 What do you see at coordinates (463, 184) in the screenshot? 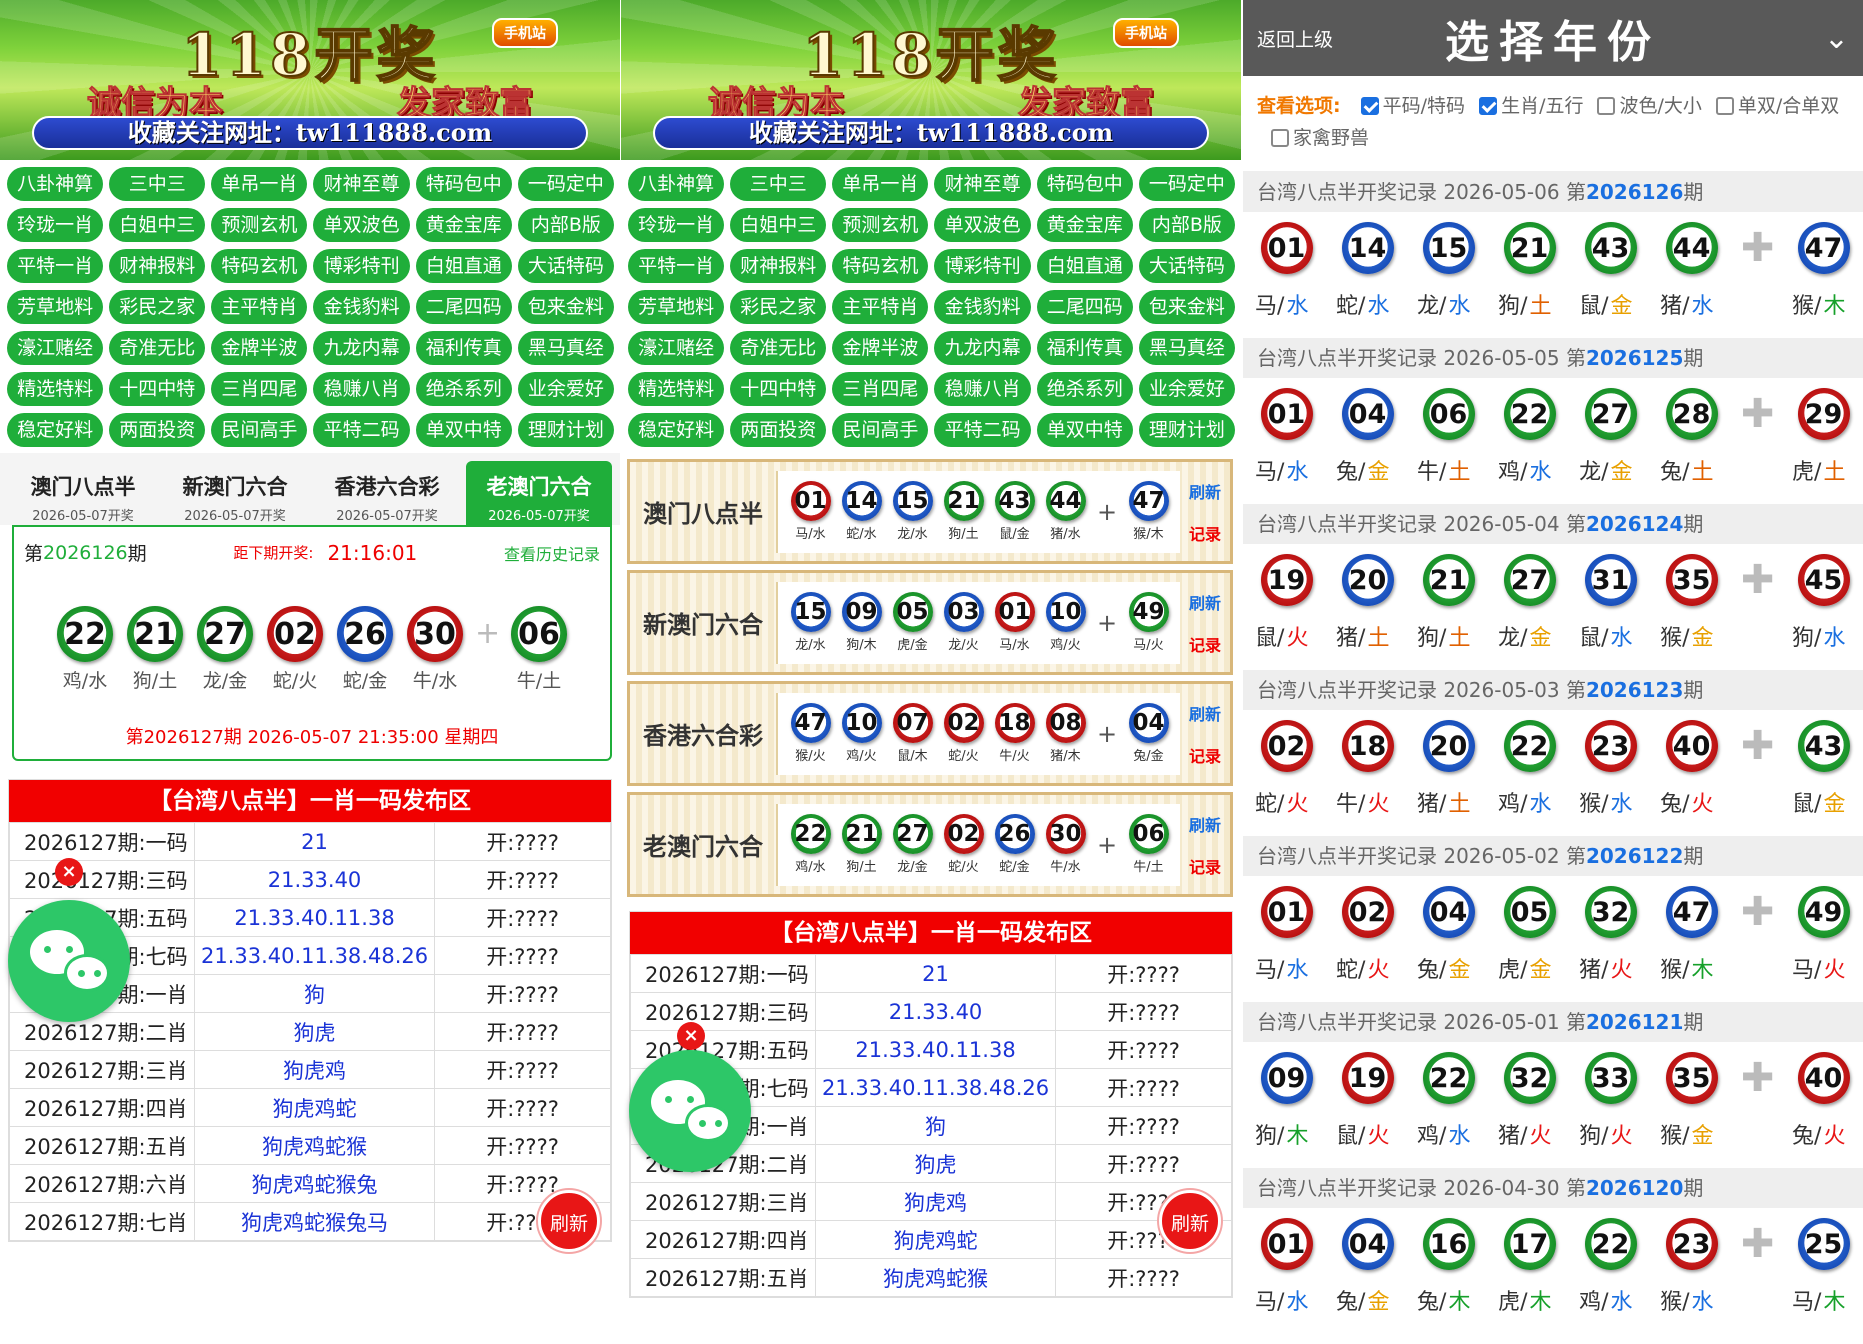
I see `nav-button: 特码包中` at bounding box center [463, 184].